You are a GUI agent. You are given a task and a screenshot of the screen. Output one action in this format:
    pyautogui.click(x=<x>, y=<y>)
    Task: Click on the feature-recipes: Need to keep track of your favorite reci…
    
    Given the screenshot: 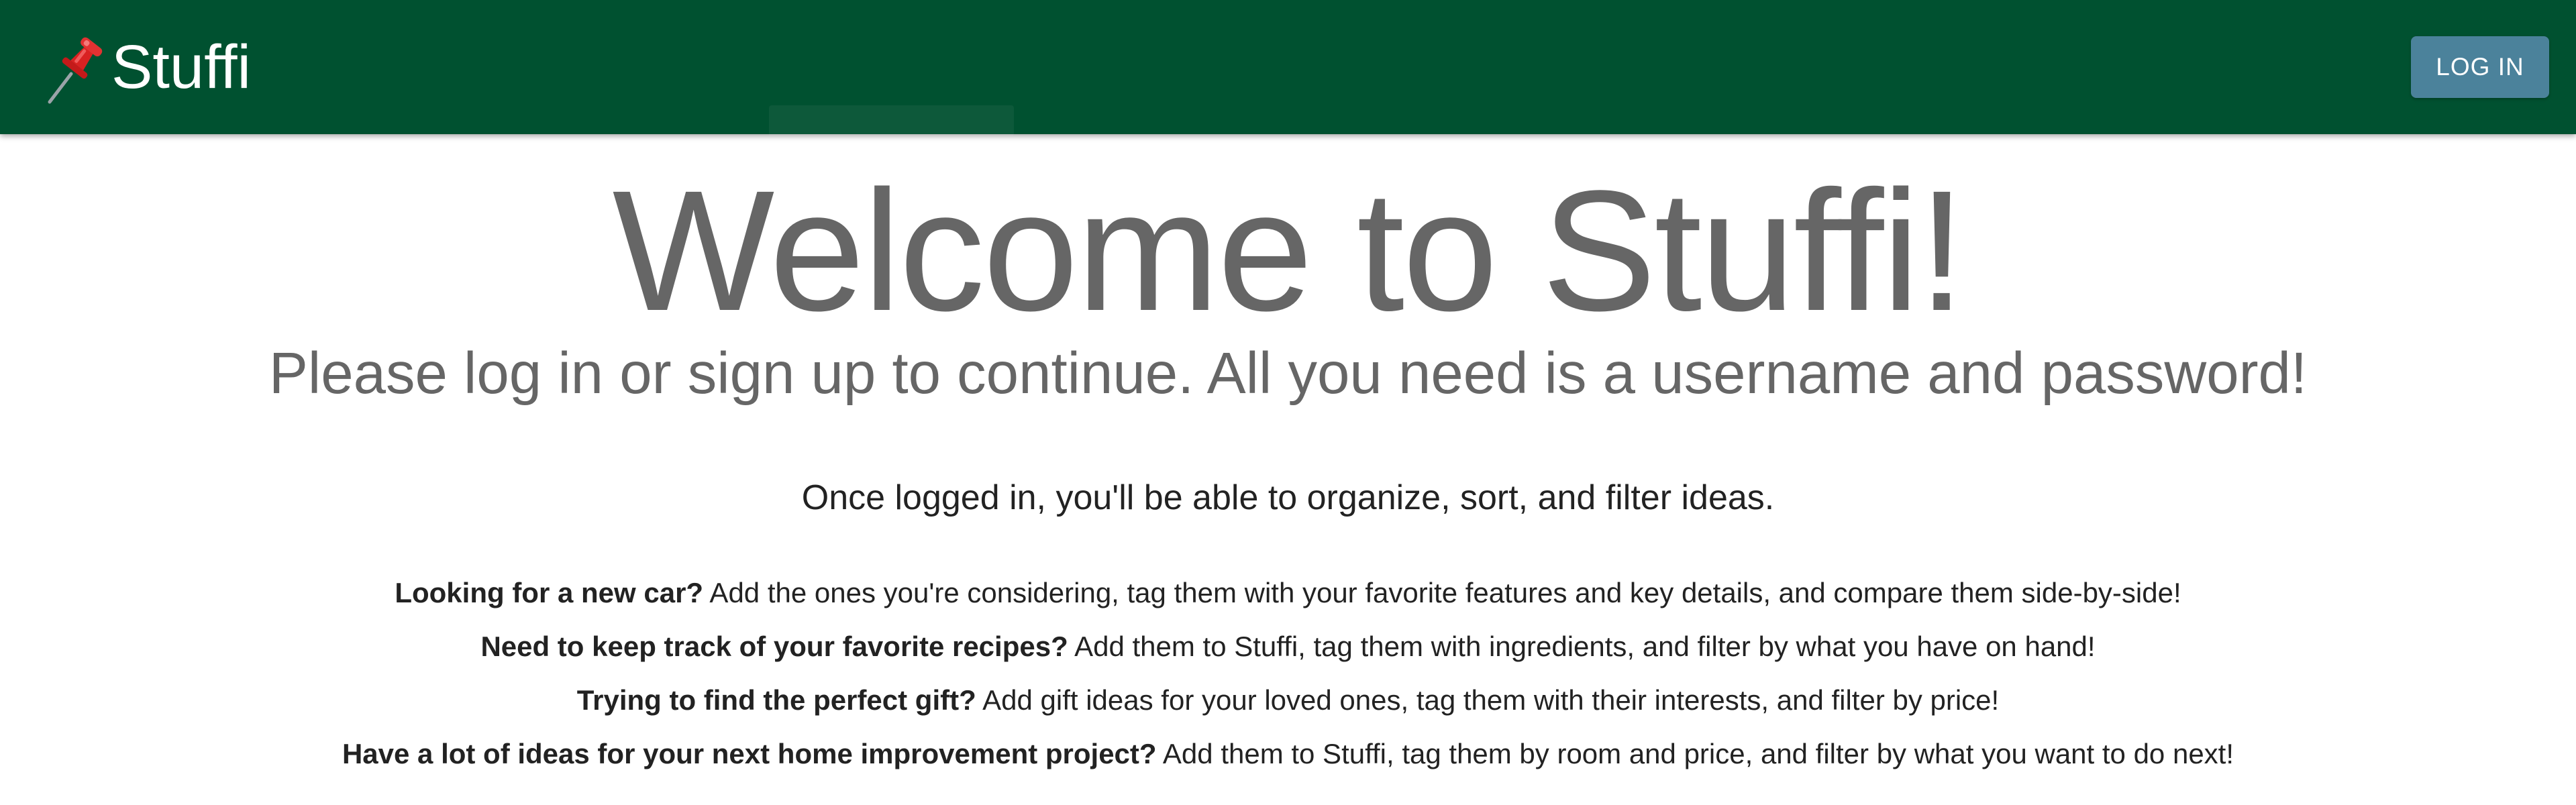 What is the action you would take?
    pyautogui.click(x=1288, y=647)
    